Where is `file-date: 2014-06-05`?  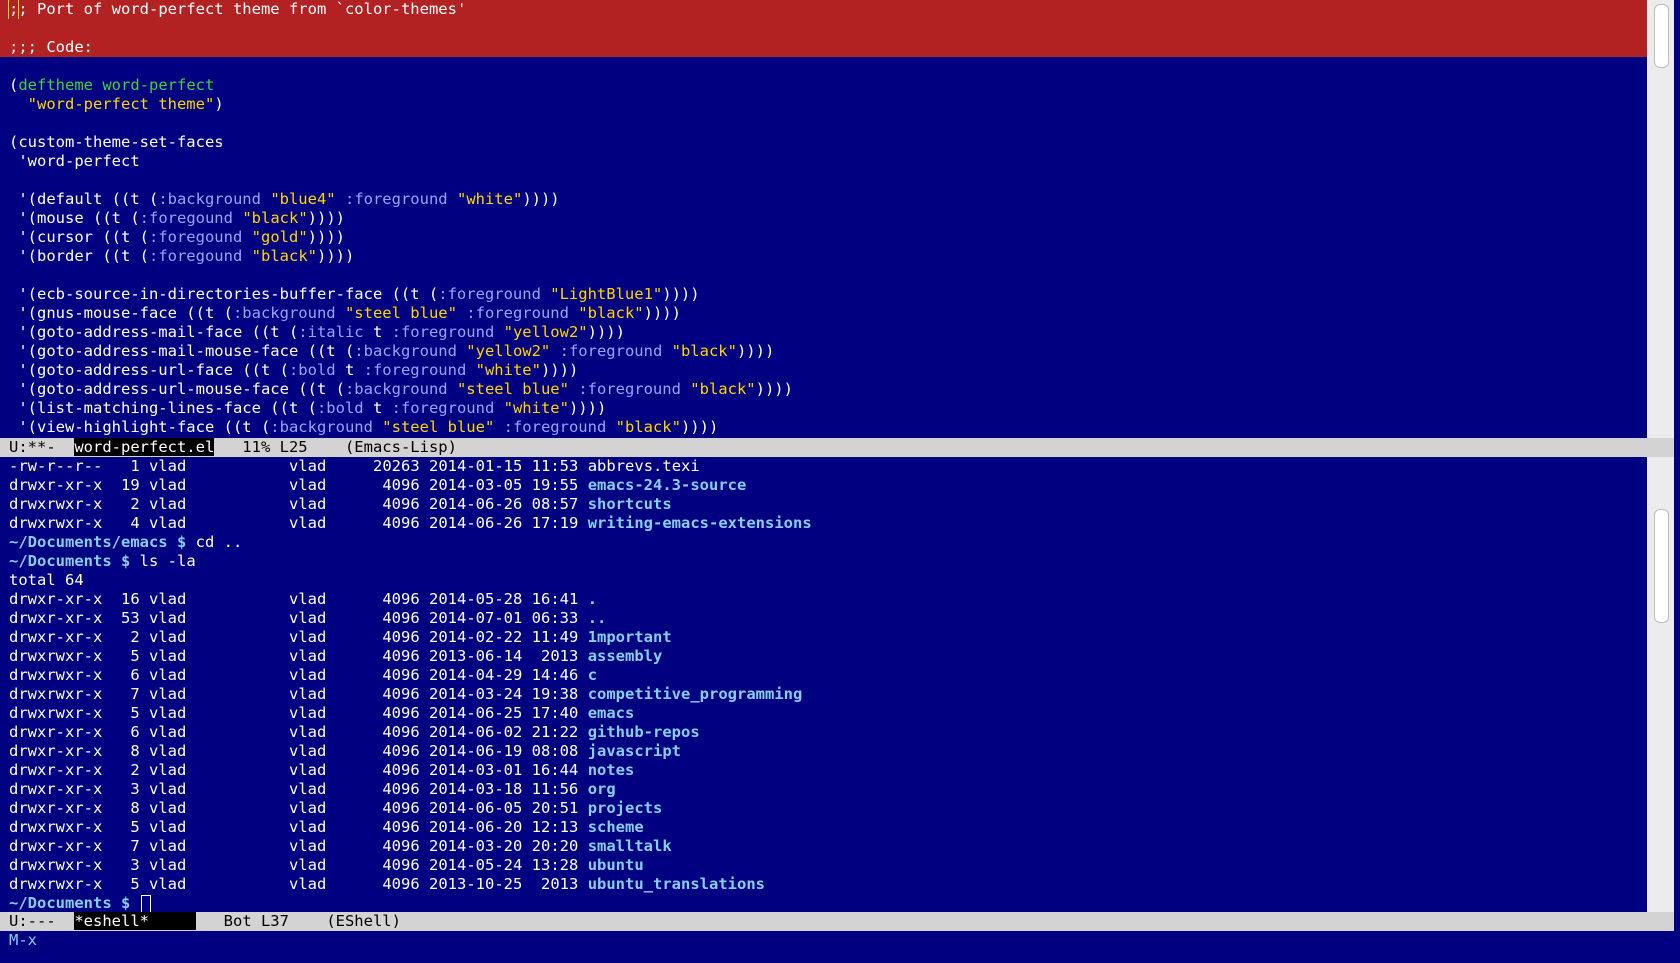 file-date: 2014-06-05 is located at coordinates (476, 808).